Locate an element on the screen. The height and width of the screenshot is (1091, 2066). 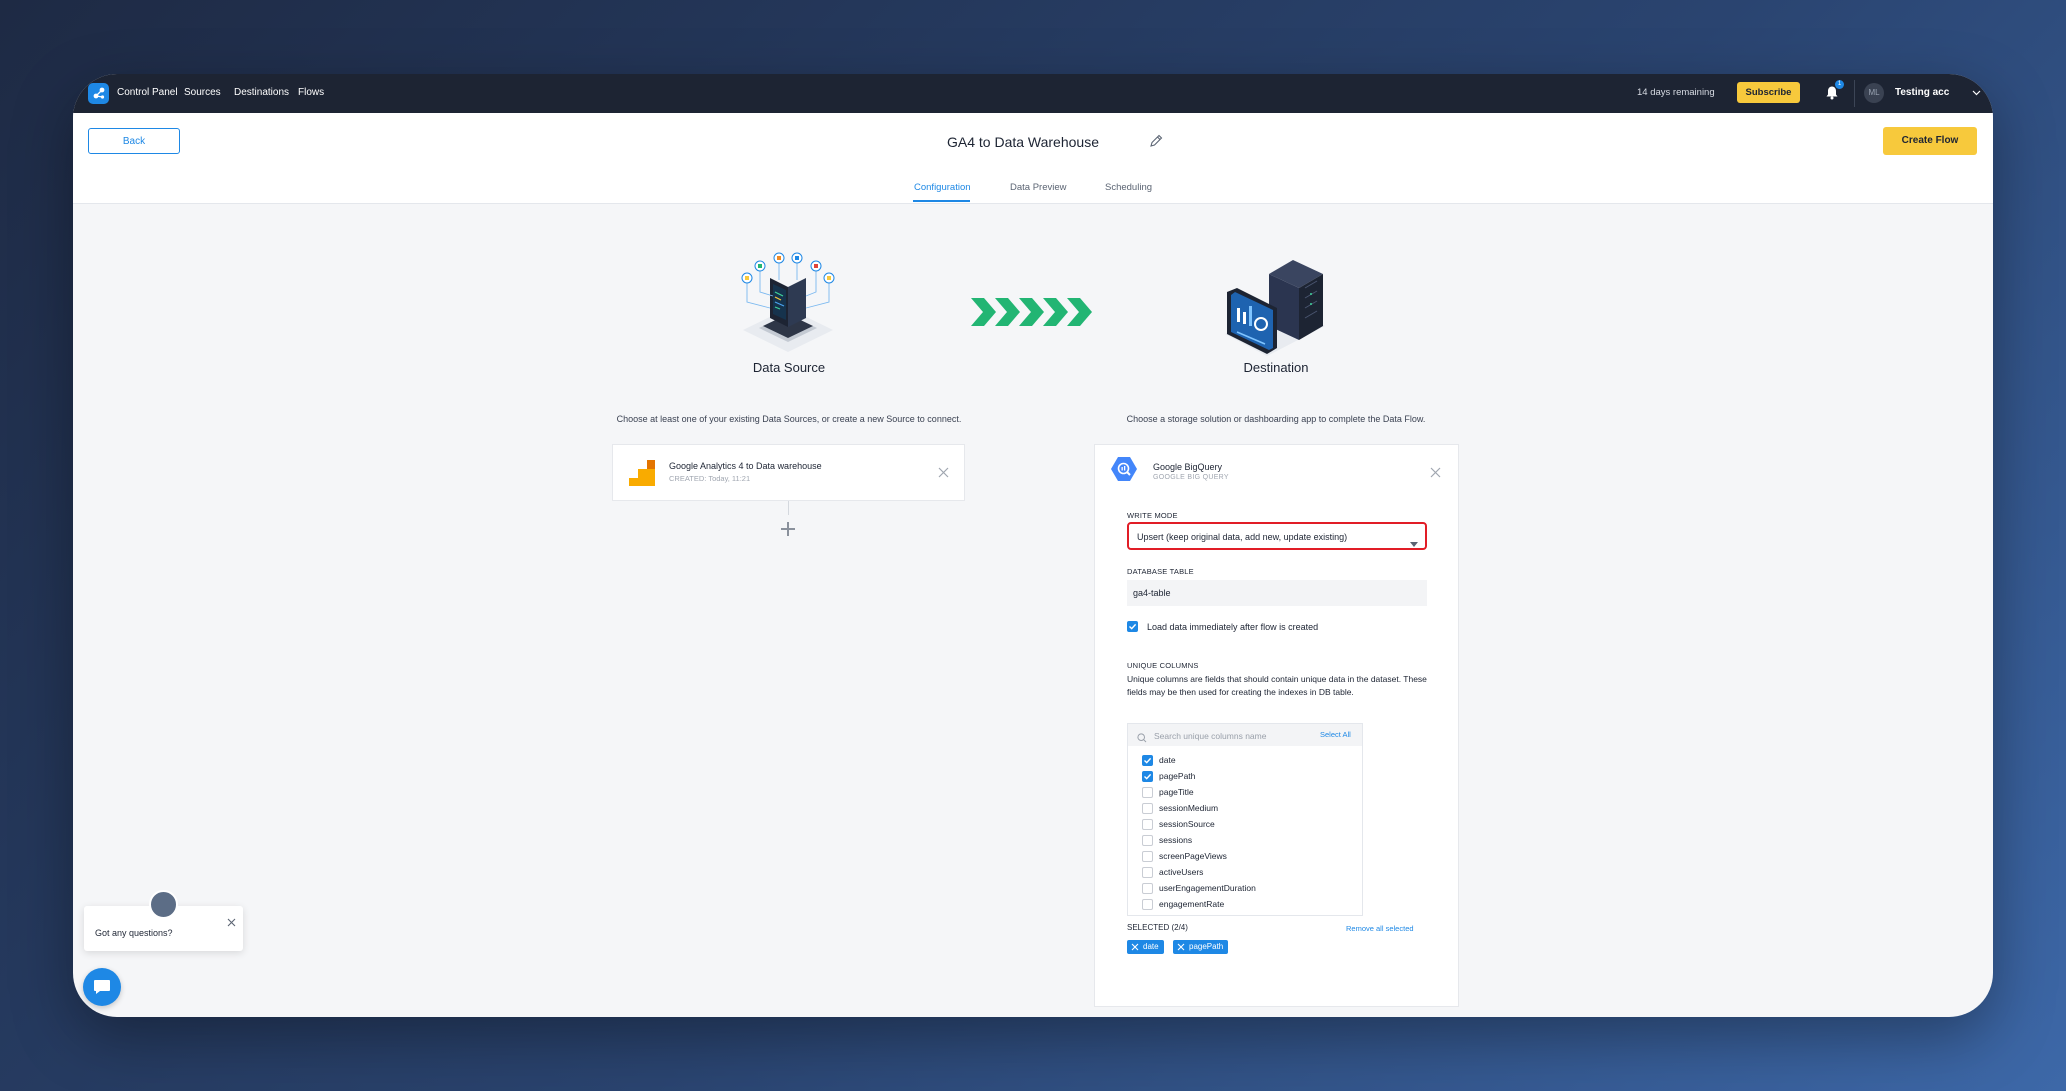
column-label: pageTitle is located at coordinates (1176, 792).